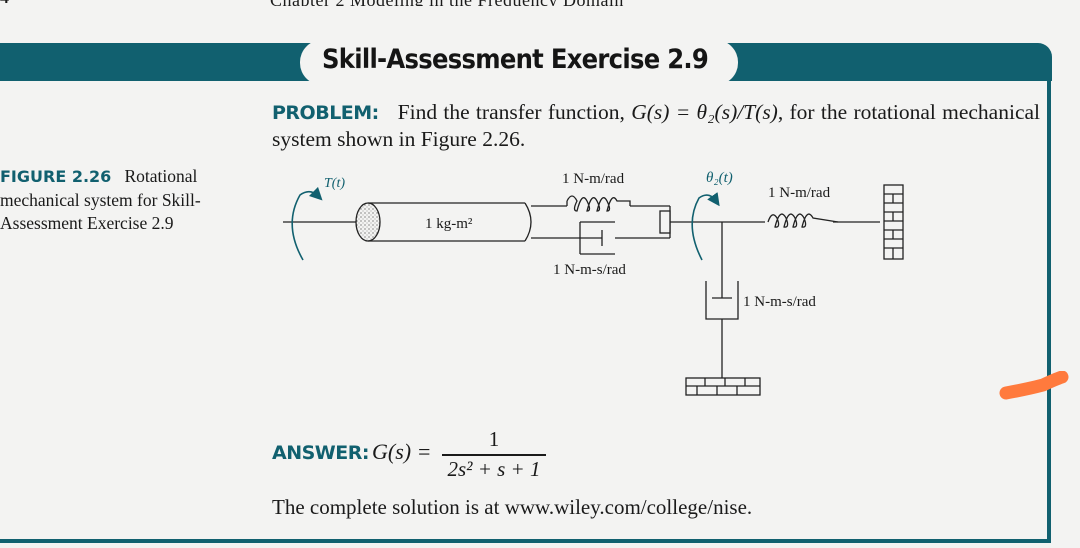  I want to click on answer-label: ANSWER:, so click(320, 453).